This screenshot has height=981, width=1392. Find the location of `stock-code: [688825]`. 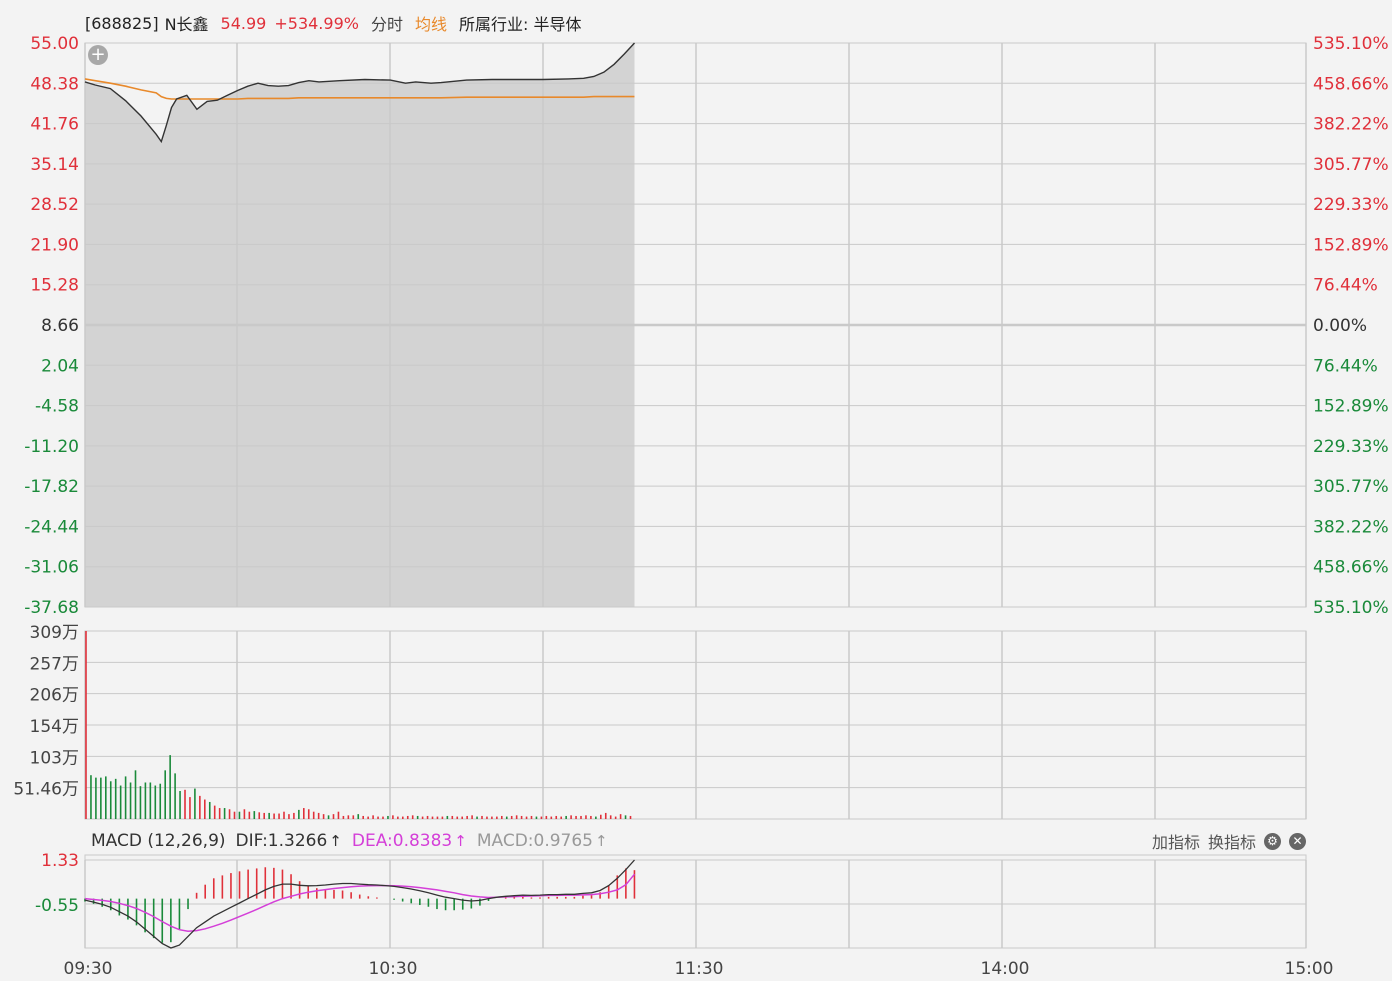

stock-code: [688825] is located at coordinates (122, 23).